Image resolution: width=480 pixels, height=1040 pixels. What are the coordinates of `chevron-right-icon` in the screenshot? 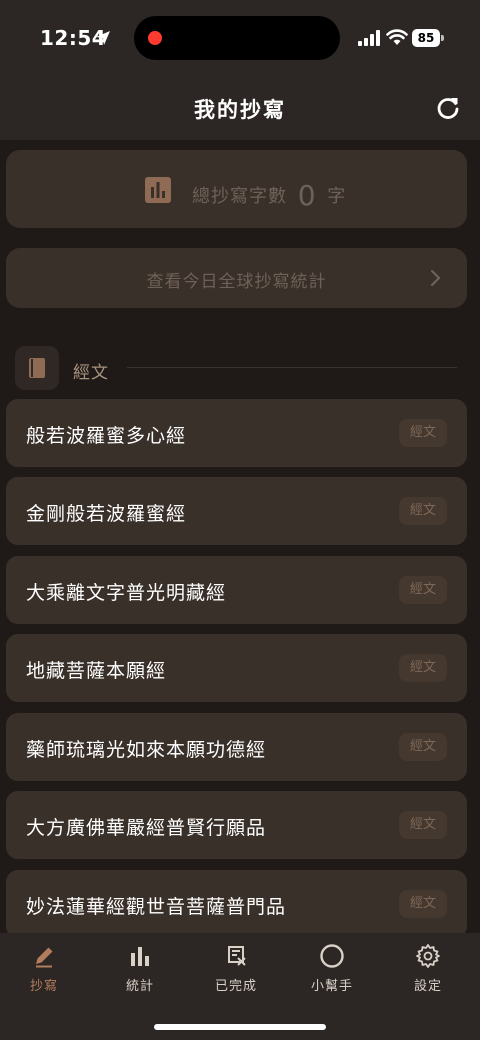 It's located at (435, 278).